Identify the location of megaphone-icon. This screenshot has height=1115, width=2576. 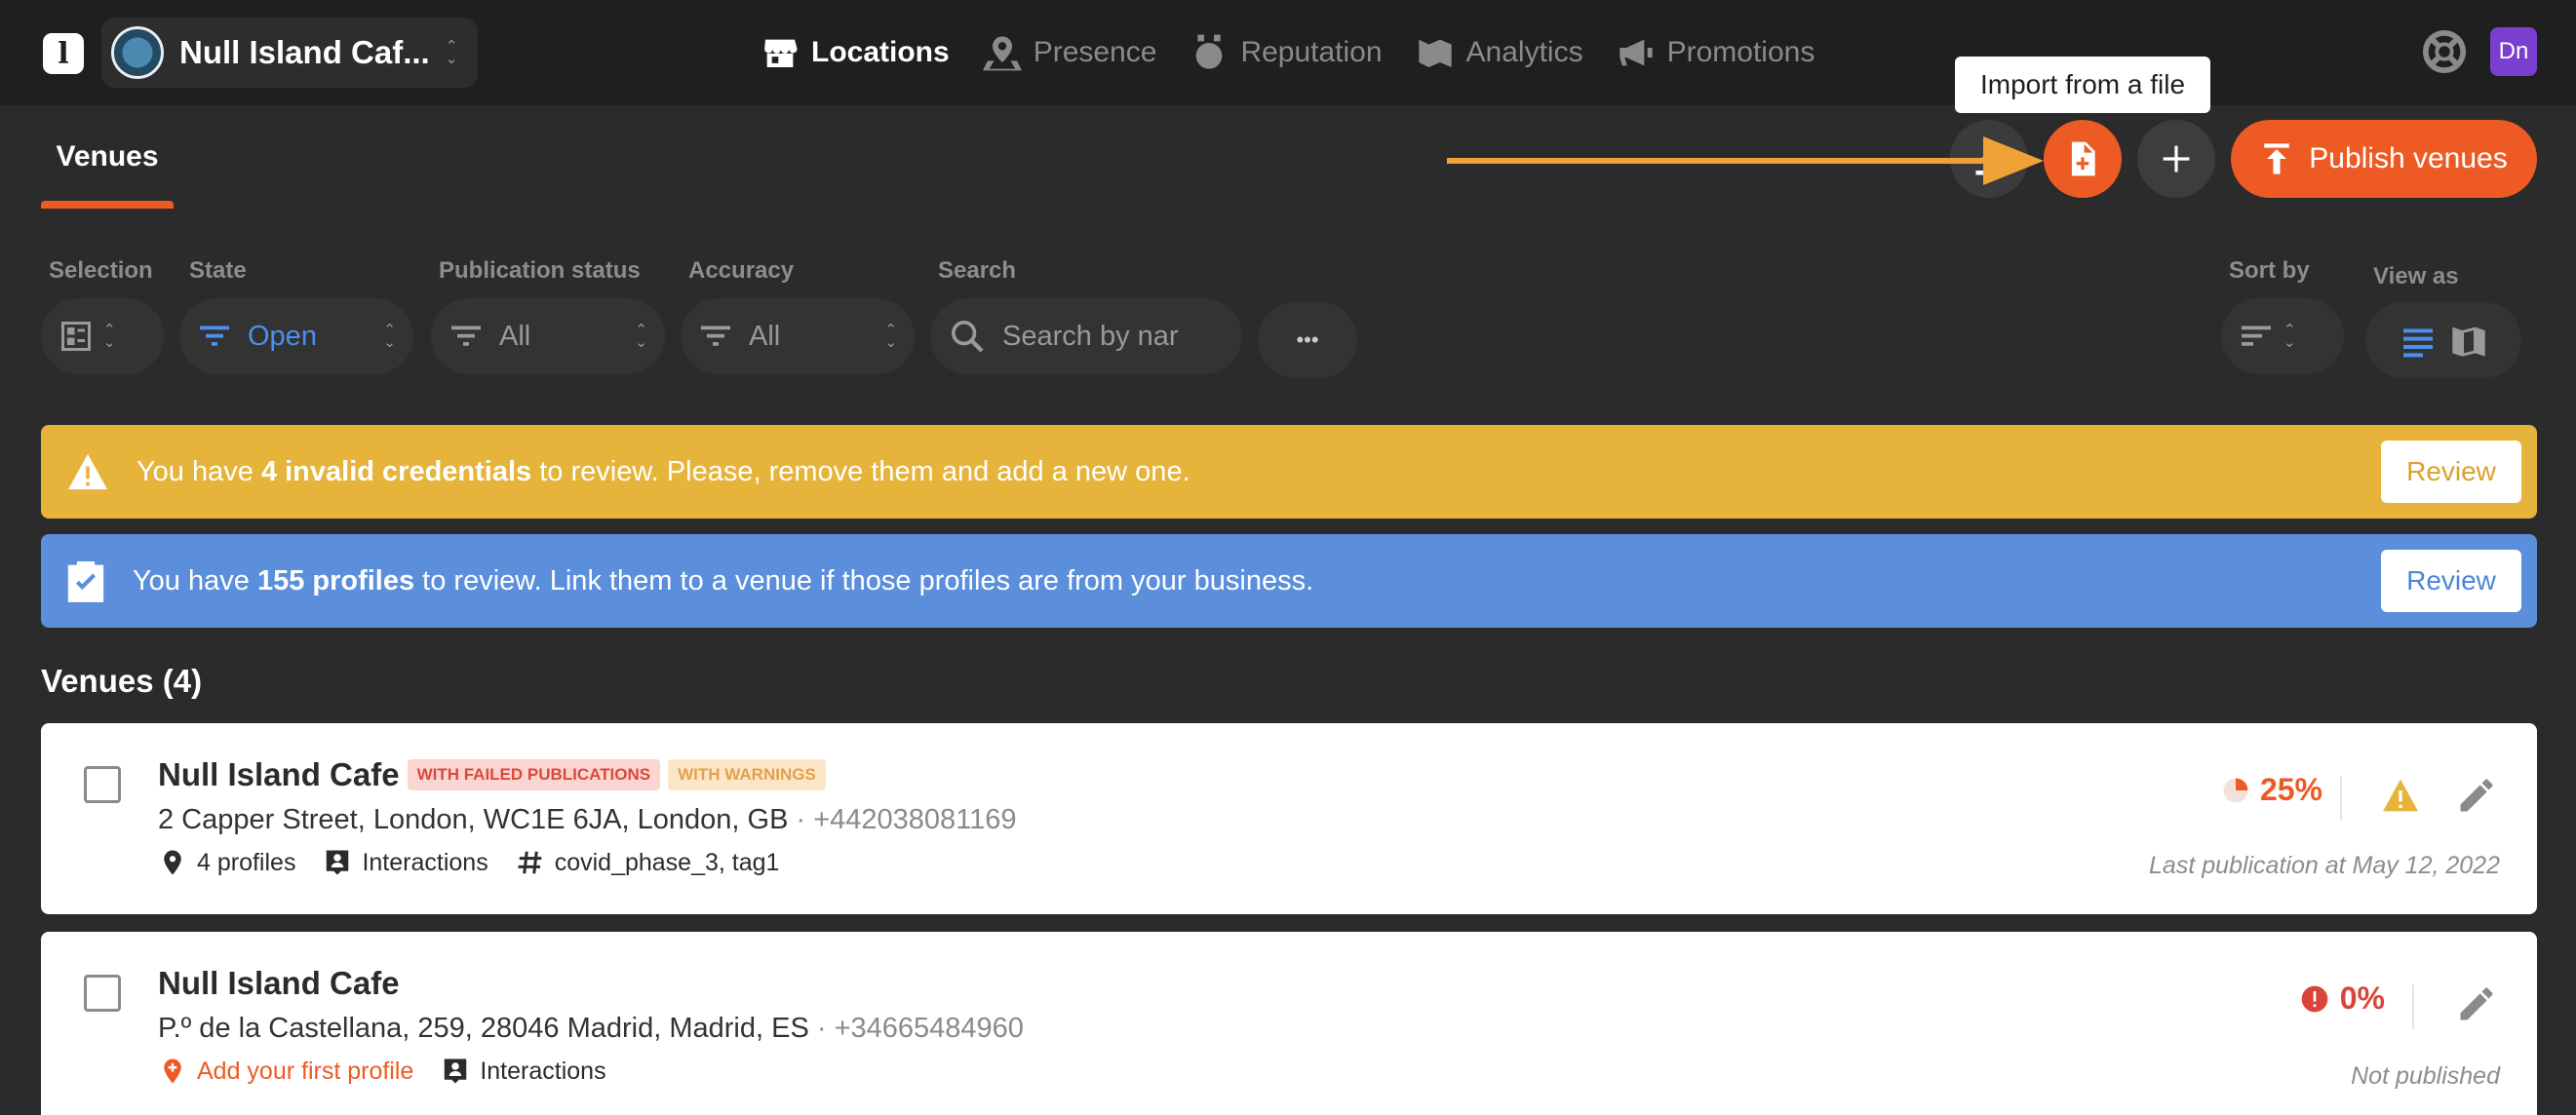
(1636, 52).